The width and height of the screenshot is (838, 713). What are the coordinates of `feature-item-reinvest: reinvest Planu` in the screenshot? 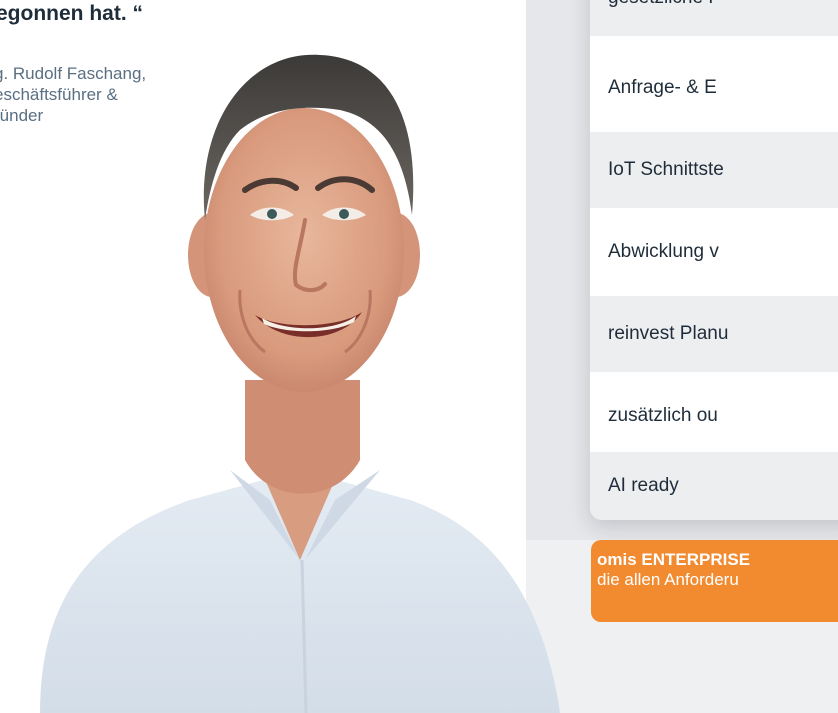 It's located at (714, 334).